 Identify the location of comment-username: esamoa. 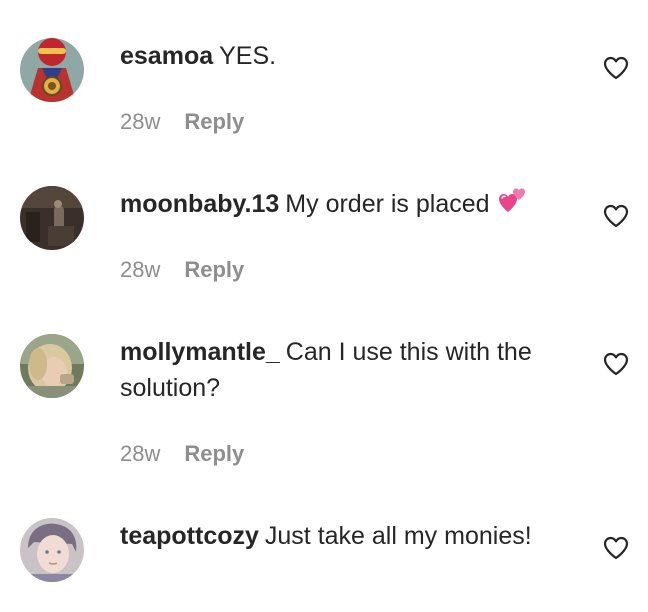
(166, 56).